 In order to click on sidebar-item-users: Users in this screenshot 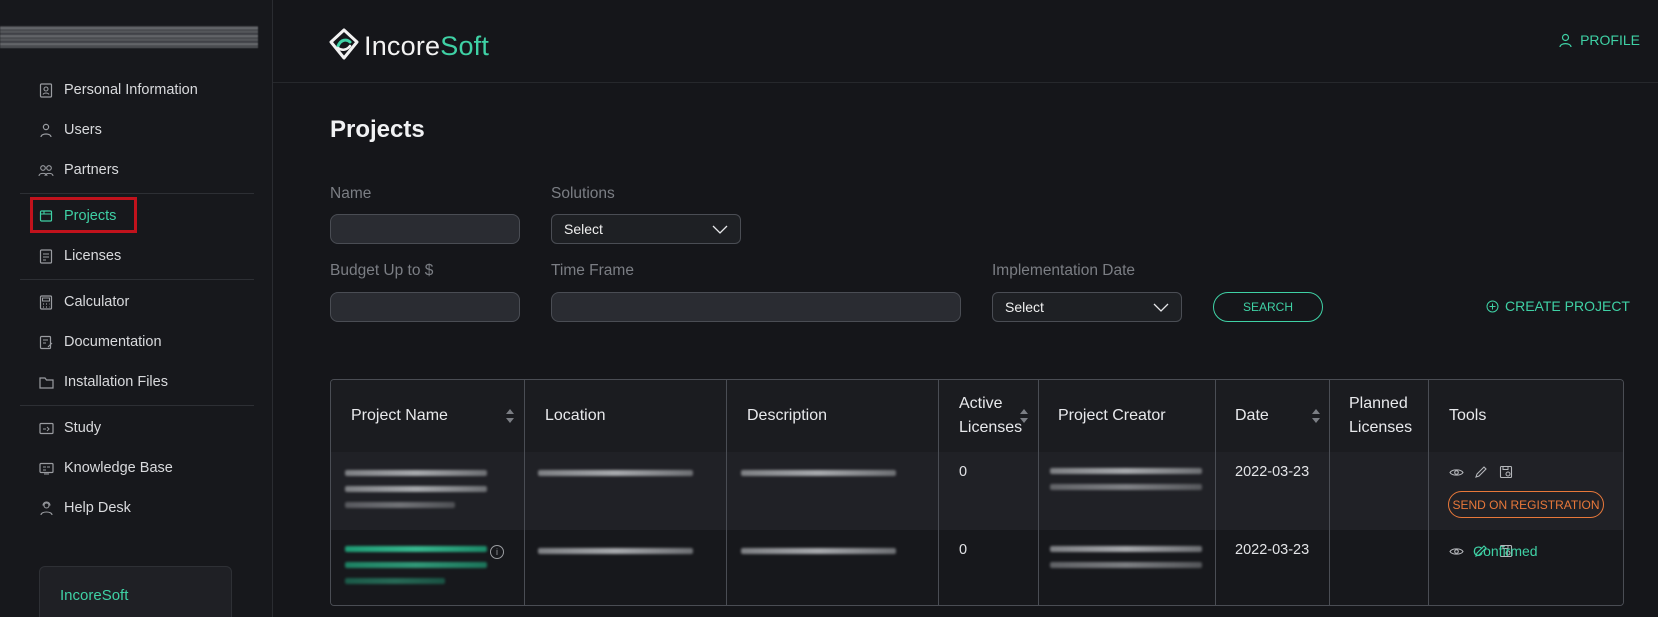, I will do `click(137, 130)`.